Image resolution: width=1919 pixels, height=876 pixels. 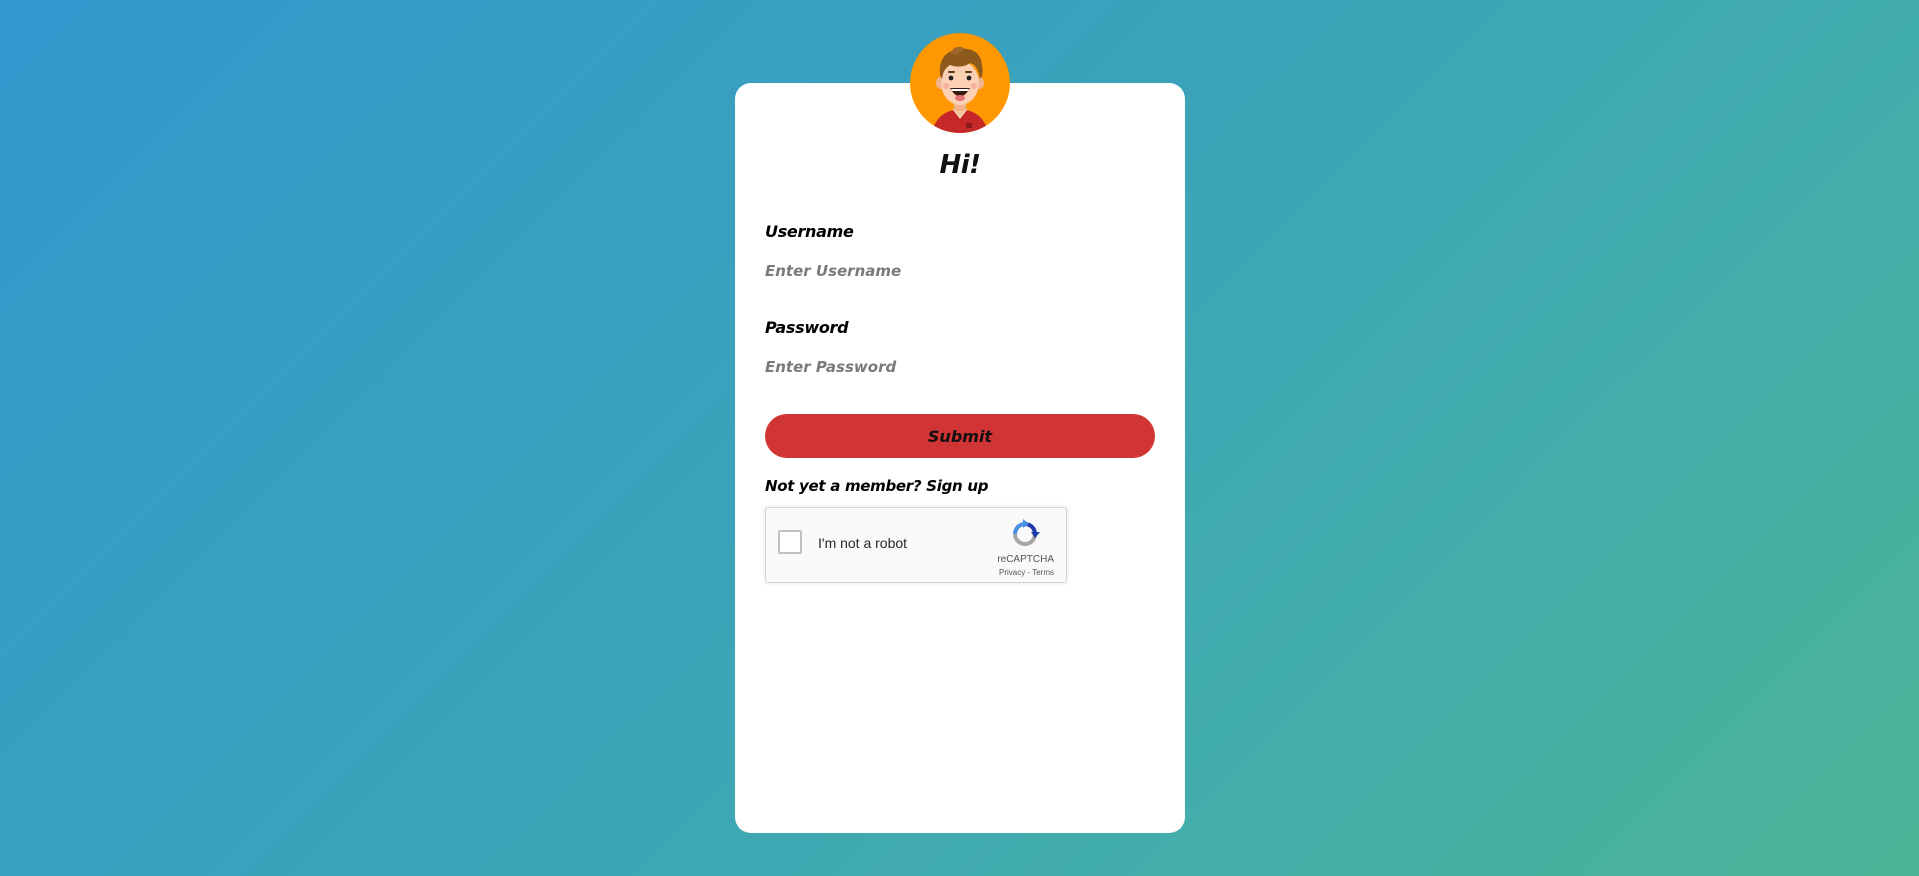 I want to click on password-input, so click(x=960, y=367).